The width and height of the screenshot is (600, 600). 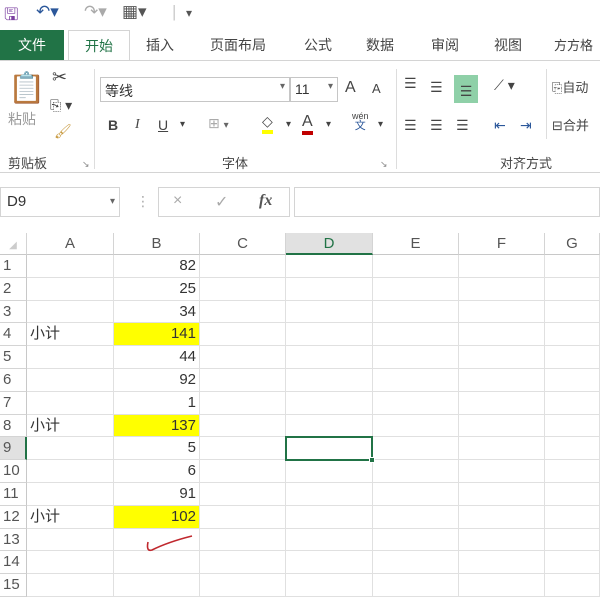 What do you see at coordinates (572, 426) in the screenshot?
I see `cell-G8` at bounding box center [572, 426].